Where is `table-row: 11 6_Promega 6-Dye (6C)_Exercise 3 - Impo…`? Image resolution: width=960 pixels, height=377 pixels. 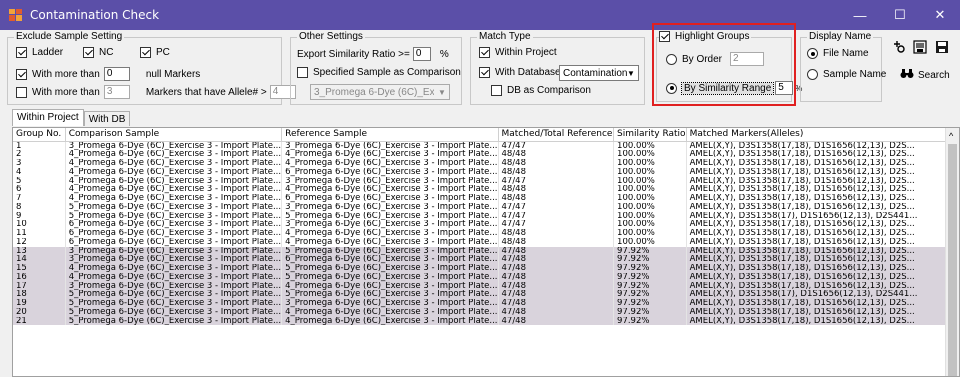
table-row: 11 6_Promega 6-Dye (6C)_Exercise 3 - Impo… is located at coordinates (486, 233).